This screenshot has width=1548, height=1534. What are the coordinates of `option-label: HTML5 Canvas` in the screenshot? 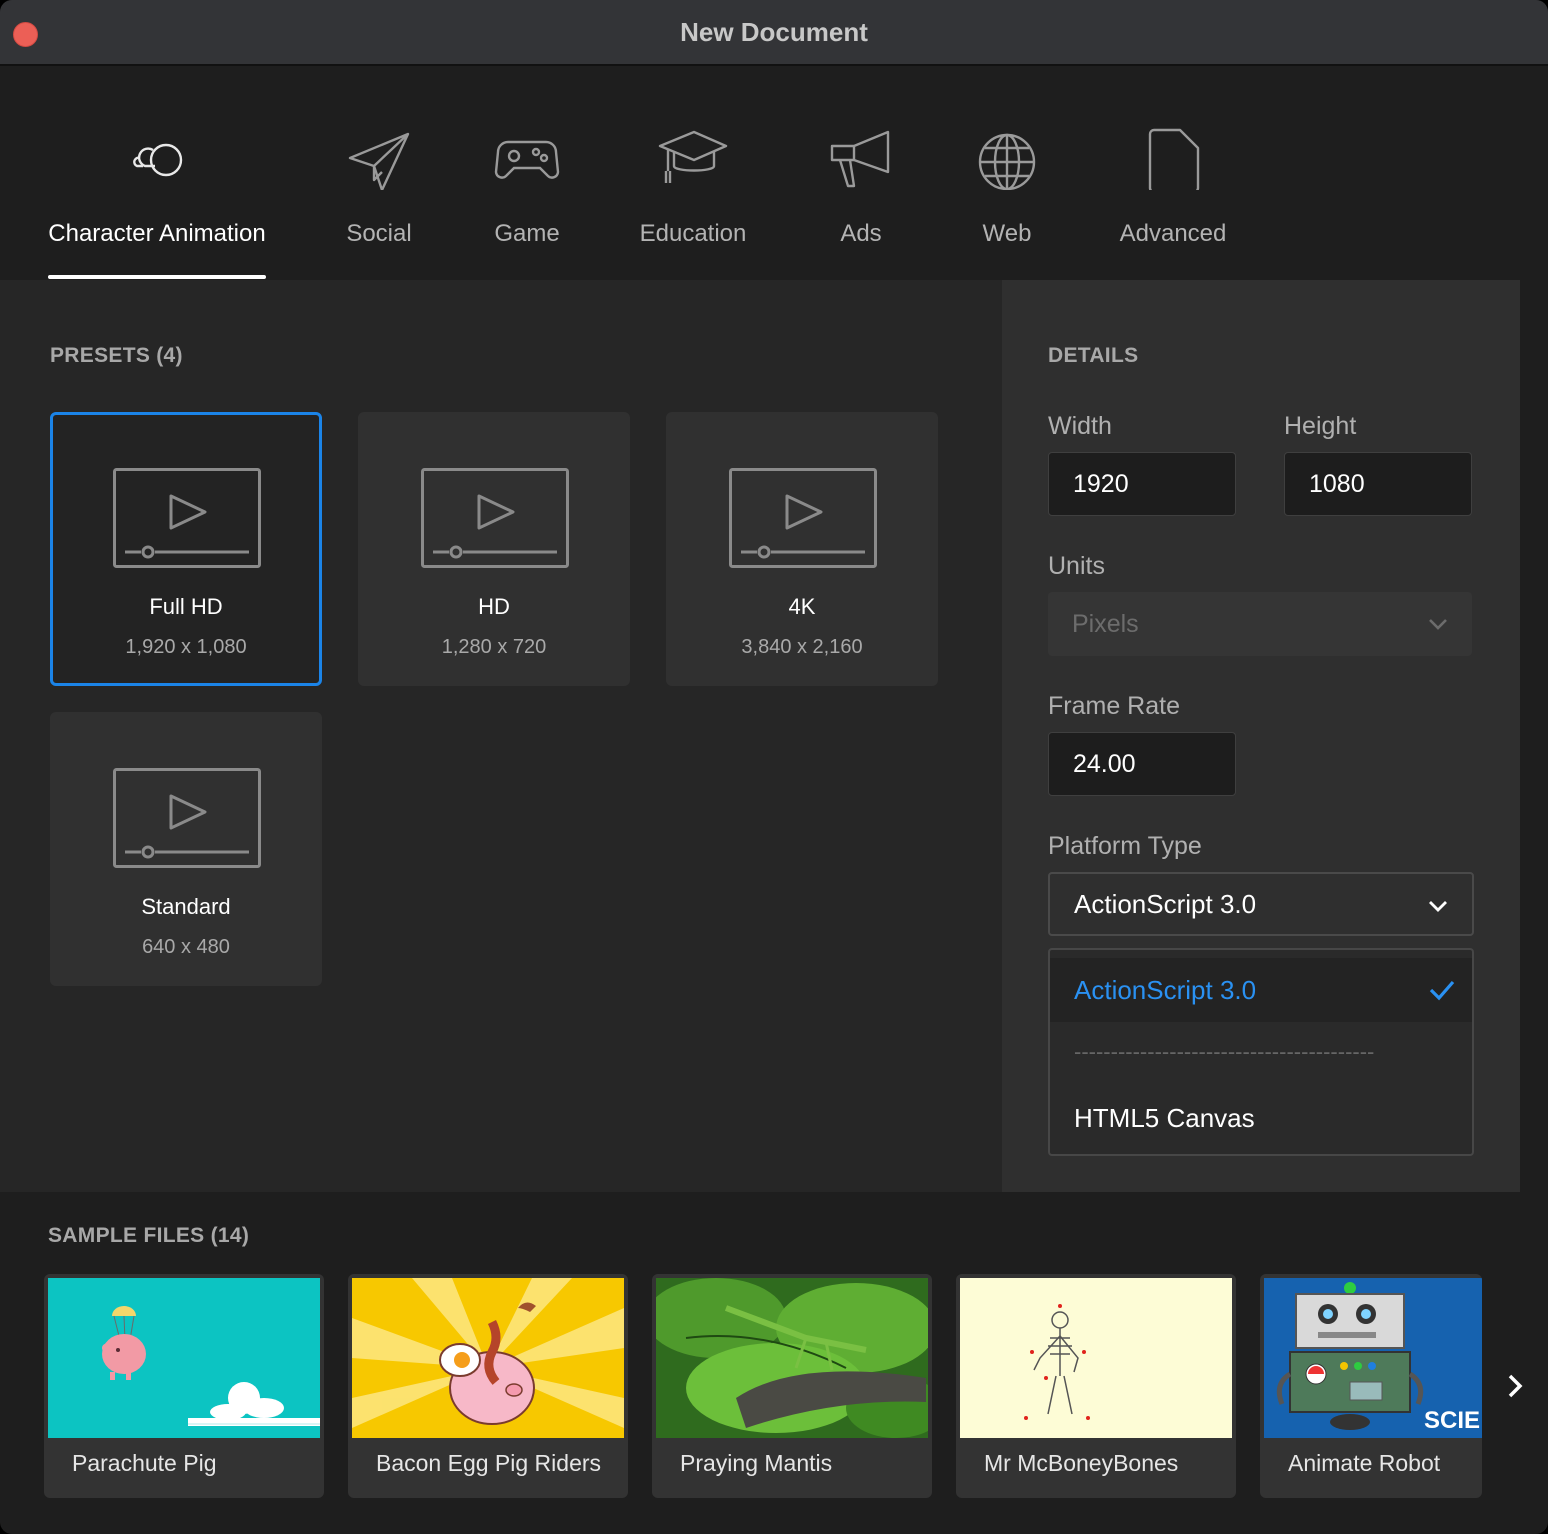 It's located at (1164, 1118).